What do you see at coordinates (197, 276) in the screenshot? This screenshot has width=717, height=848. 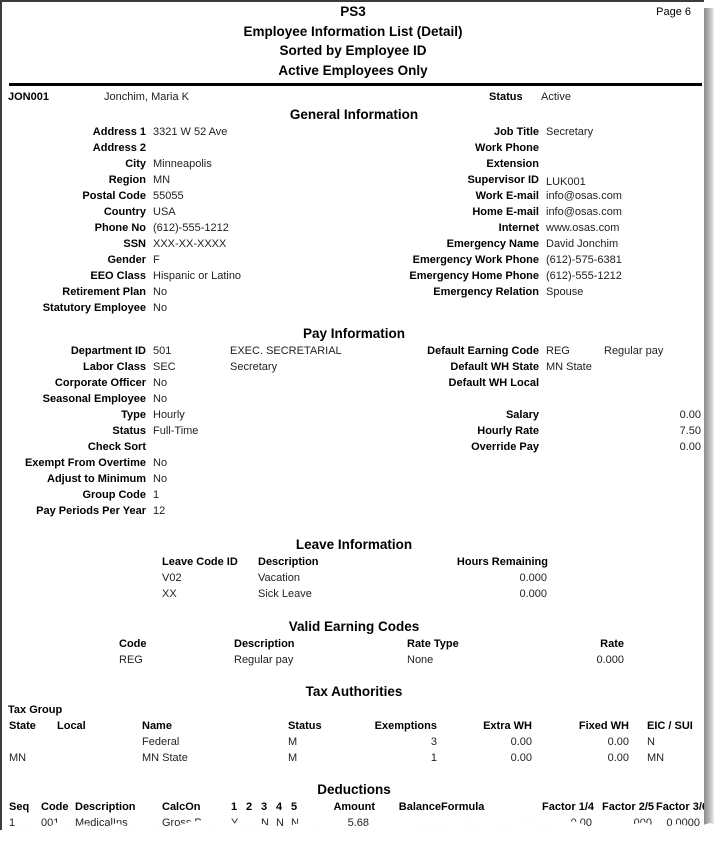 I see `field-value: Hispanic or Latino` at bounding box center [197, 276].